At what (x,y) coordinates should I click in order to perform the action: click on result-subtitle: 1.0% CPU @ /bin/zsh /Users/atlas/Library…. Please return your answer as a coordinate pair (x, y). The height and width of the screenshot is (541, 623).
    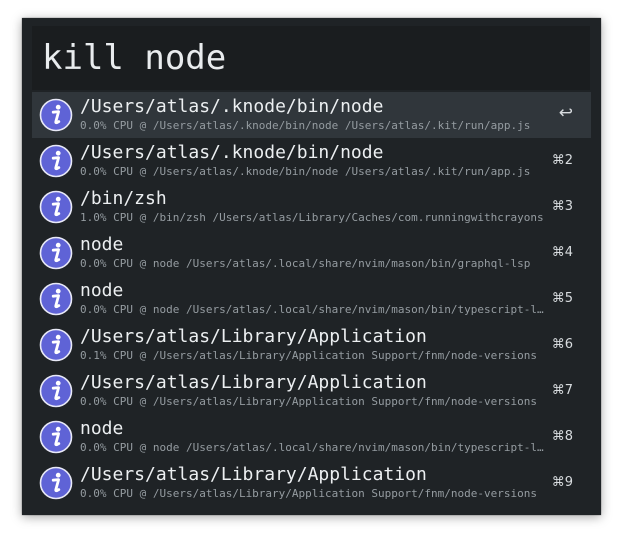
    Looking at the image, I should click on (312, 217).